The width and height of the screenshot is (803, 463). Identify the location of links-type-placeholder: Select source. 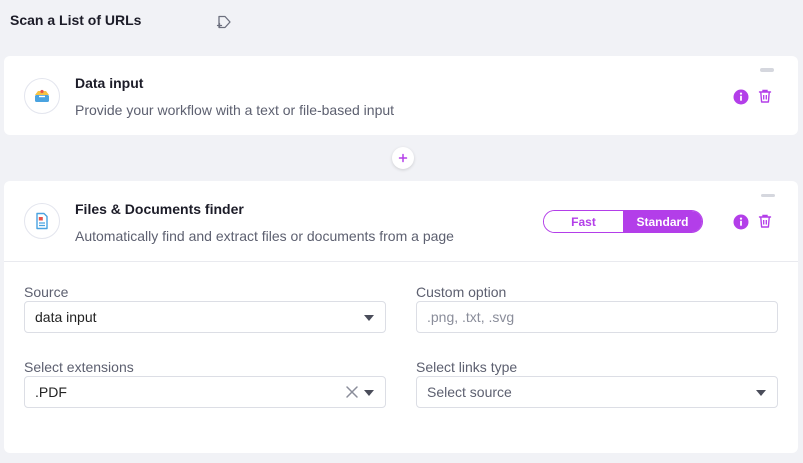
(469, 392).